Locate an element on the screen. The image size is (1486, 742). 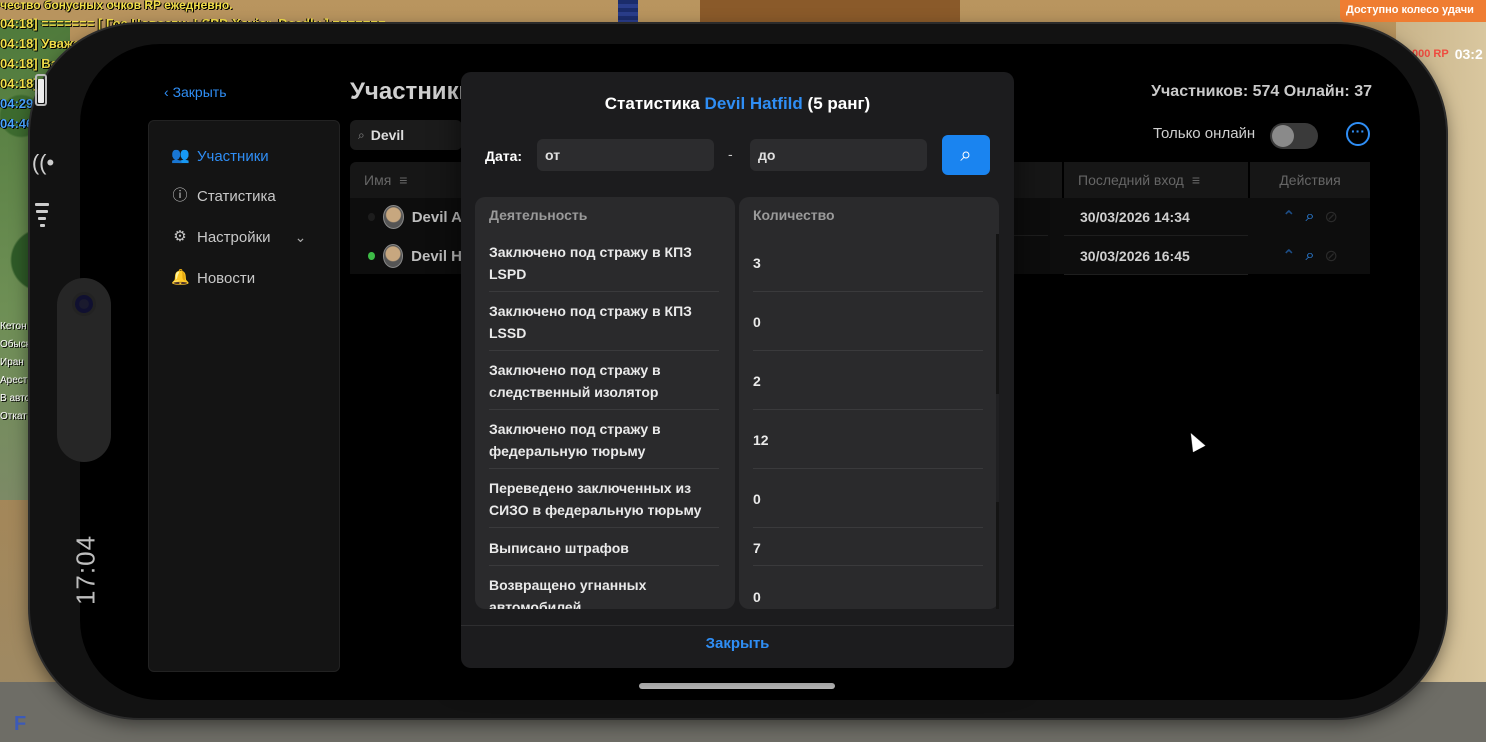
gear-icon: ⚙ is located at coordinates (180, 236).